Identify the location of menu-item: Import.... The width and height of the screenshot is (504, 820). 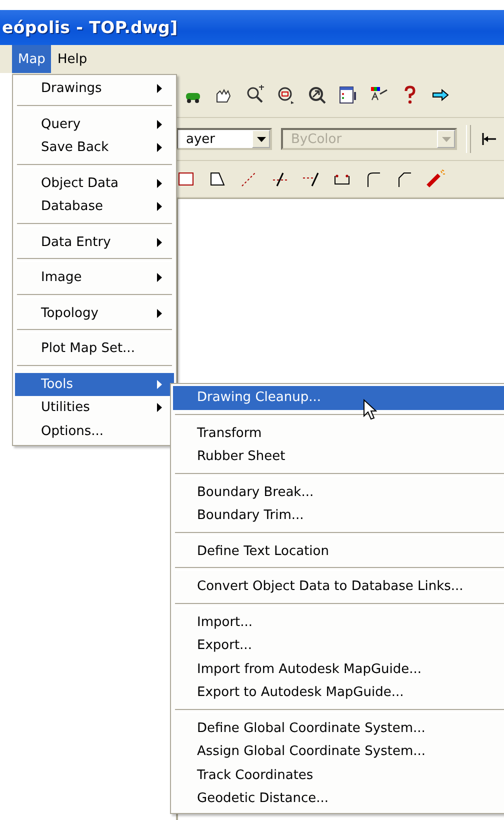
(338, 622).